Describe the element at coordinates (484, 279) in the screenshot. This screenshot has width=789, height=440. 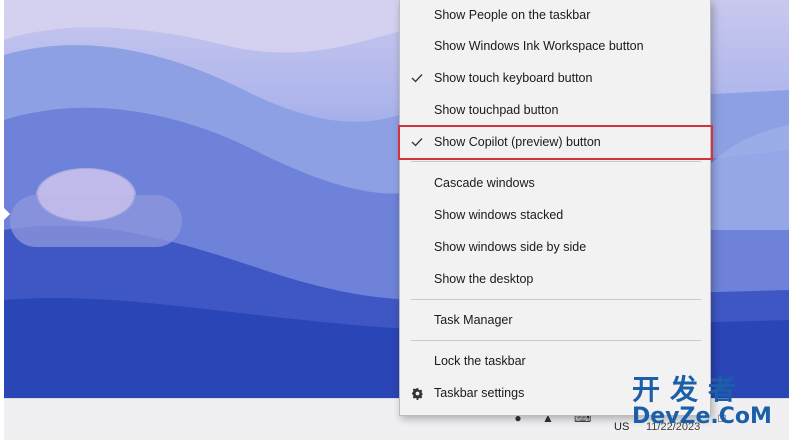
I see `menu-item-label: Show the desktop` at that location.